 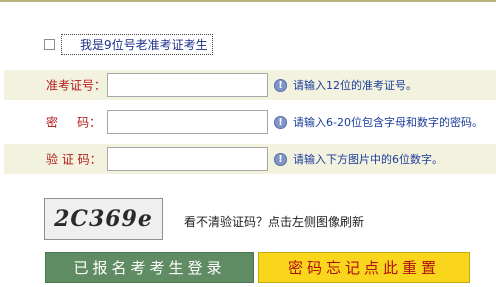 What do you see at coordinates (388, 122) in the screenshot?
I see `password-hint-text: 请输入6-20位包含字母和数字的密码。` at bounding box center [388, 122].